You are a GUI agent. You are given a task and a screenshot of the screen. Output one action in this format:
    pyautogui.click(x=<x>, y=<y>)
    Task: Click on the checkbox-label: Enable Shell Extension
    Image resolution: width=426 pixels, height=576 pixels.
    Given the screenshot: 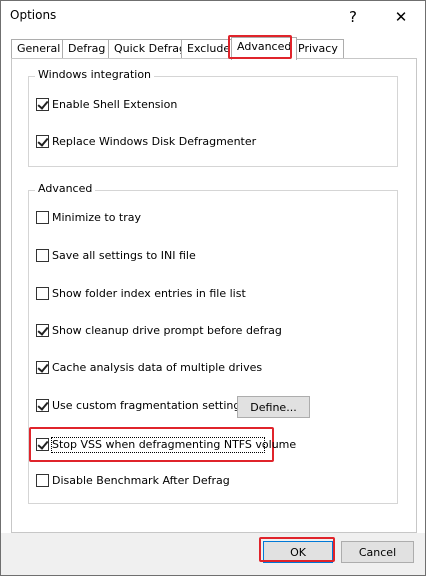 What is the action you would take?
    pyautogui.click(x=115, y=104)
    